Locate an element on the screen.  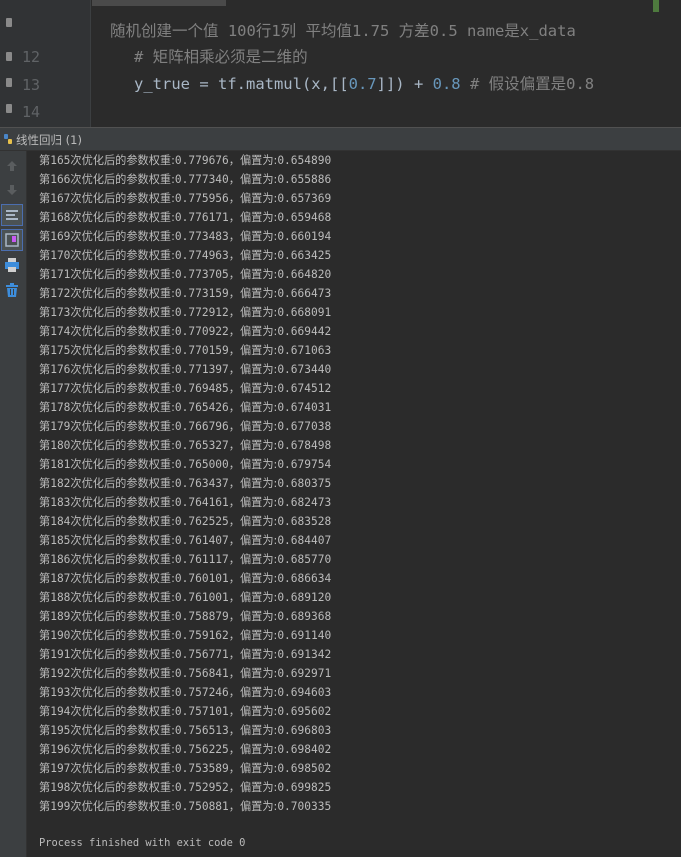
console-line: 第174次优化后的参数权重:0.770922，偏置为:0.669442 is located at coordinates (185, 331).